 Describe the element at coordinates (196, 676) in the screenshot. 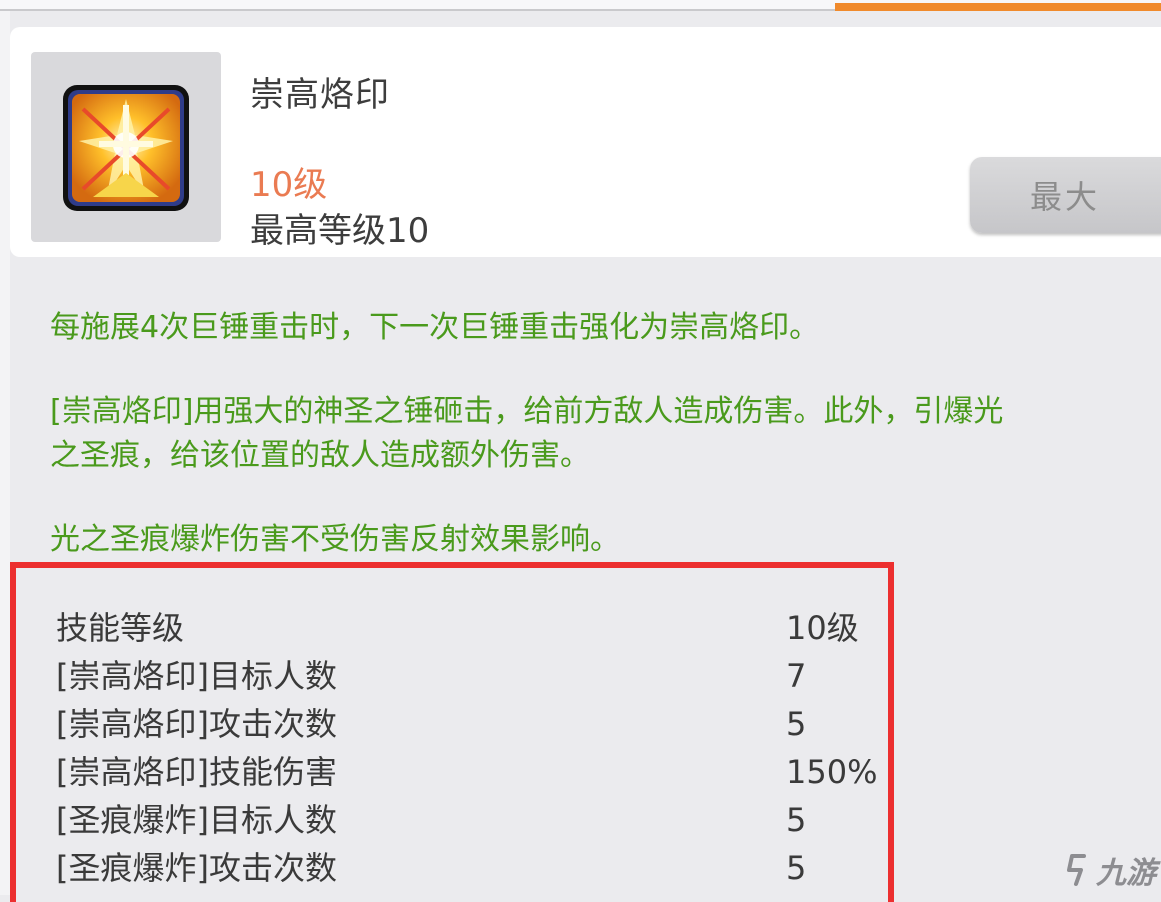

I see `stat-label: [崇高烙印]目标人数` at that location.